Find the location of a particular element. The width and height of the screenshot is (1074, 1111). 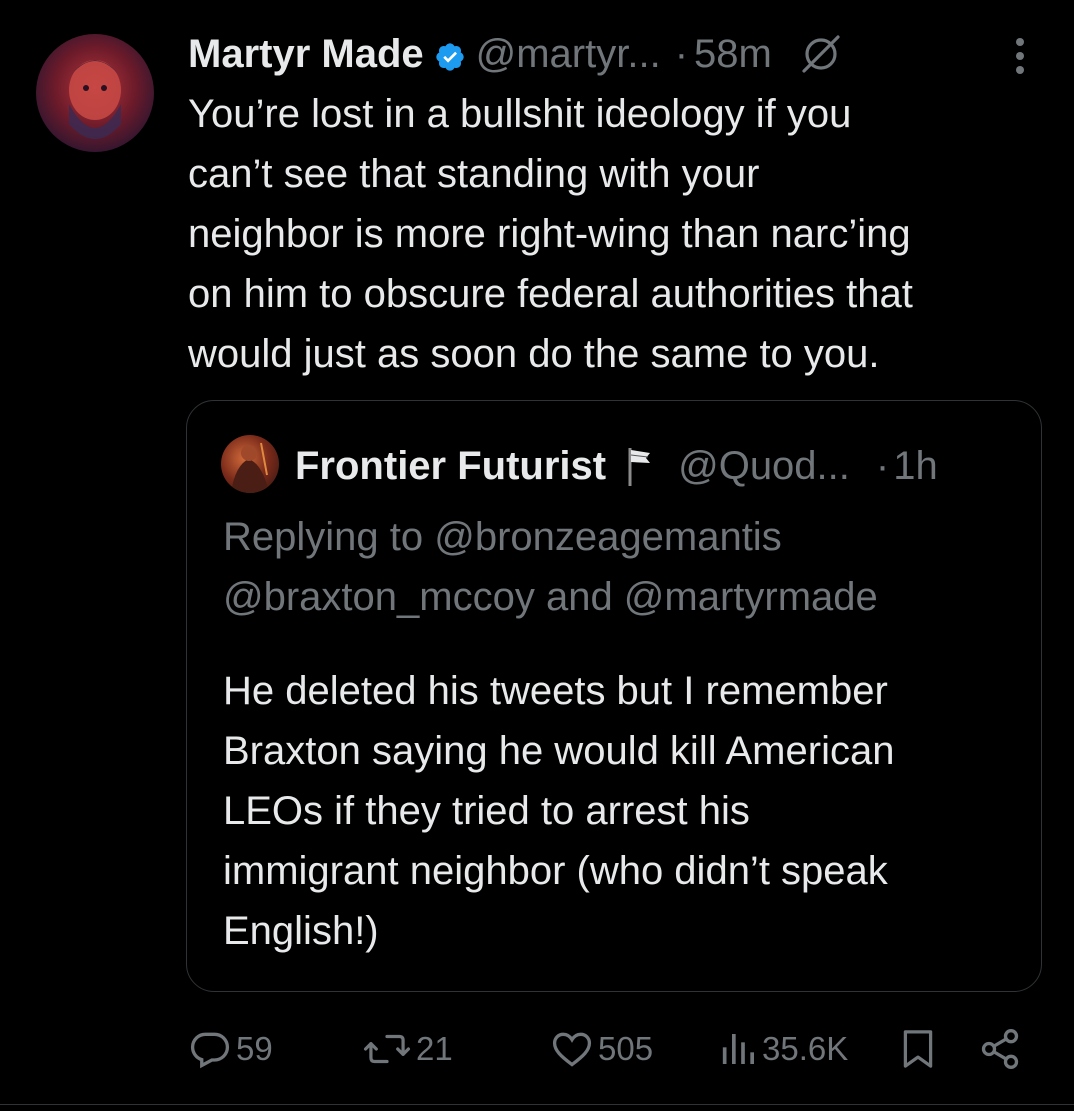

repost-button: 21 is located at coordinates (407, 1049).